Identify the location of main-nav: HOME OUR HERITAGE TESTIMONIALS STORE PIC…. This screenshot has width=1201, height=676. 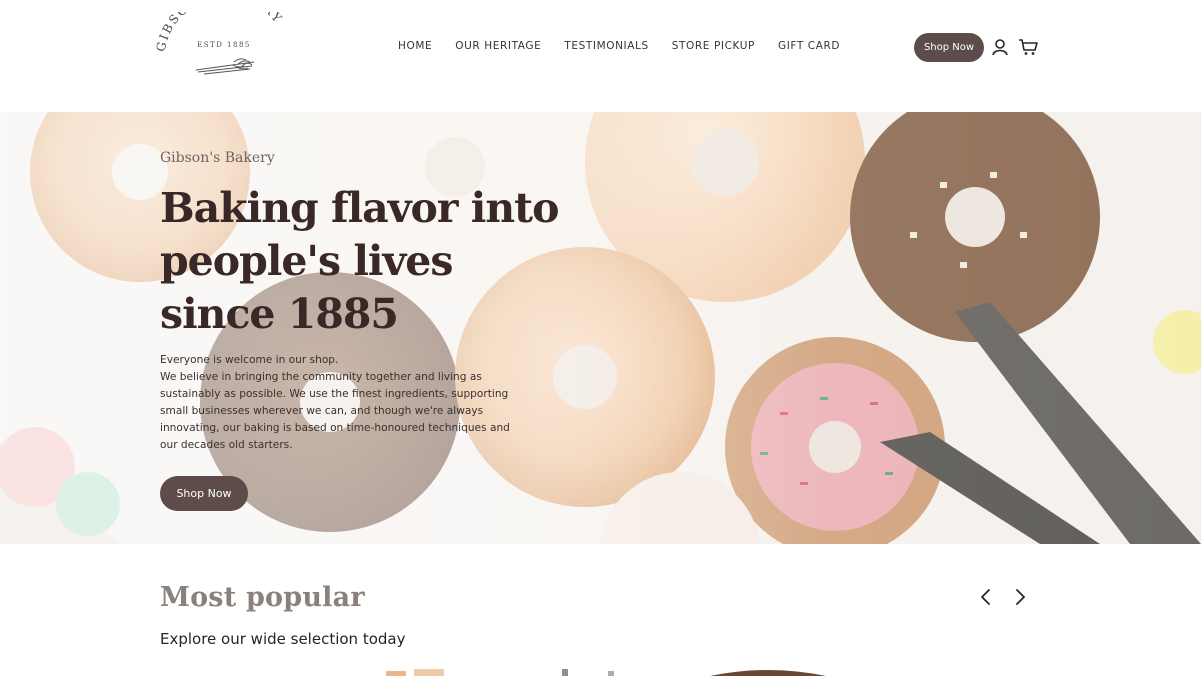
(630, 46).